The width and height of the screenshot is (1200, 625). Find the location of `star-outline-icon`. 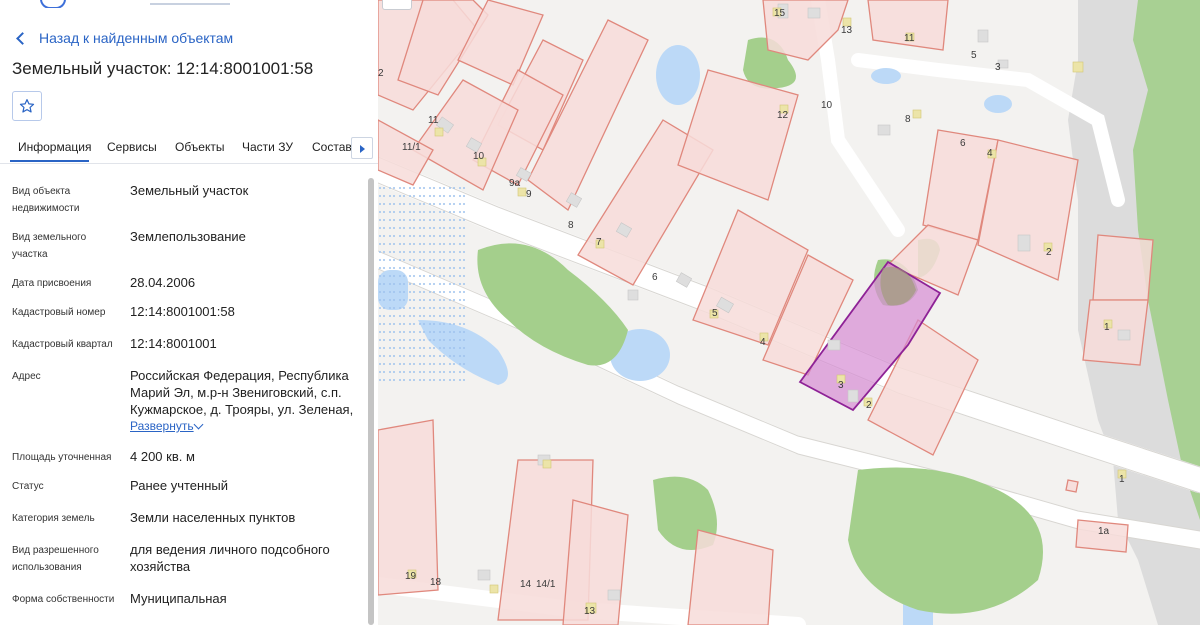

star-outline-icon is located at coordinates (27, 106).